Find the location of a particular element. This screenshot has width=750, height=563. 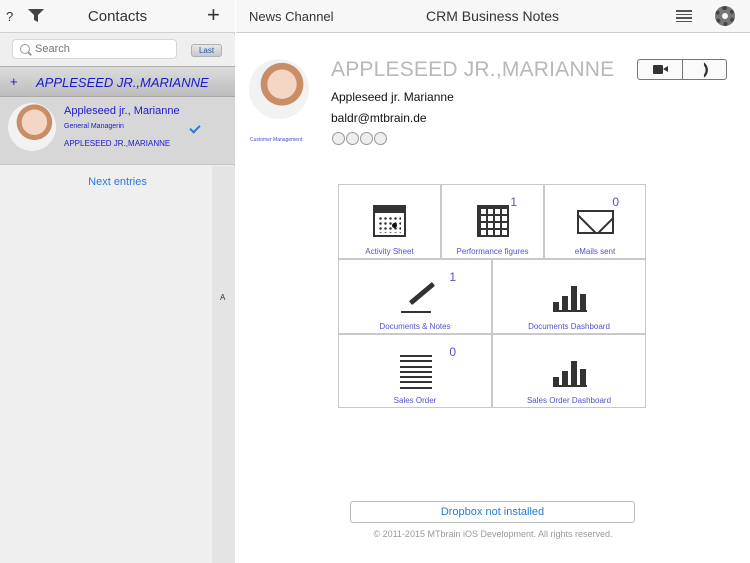

profile-department: Customer Management is located at coordinates (276, 140).